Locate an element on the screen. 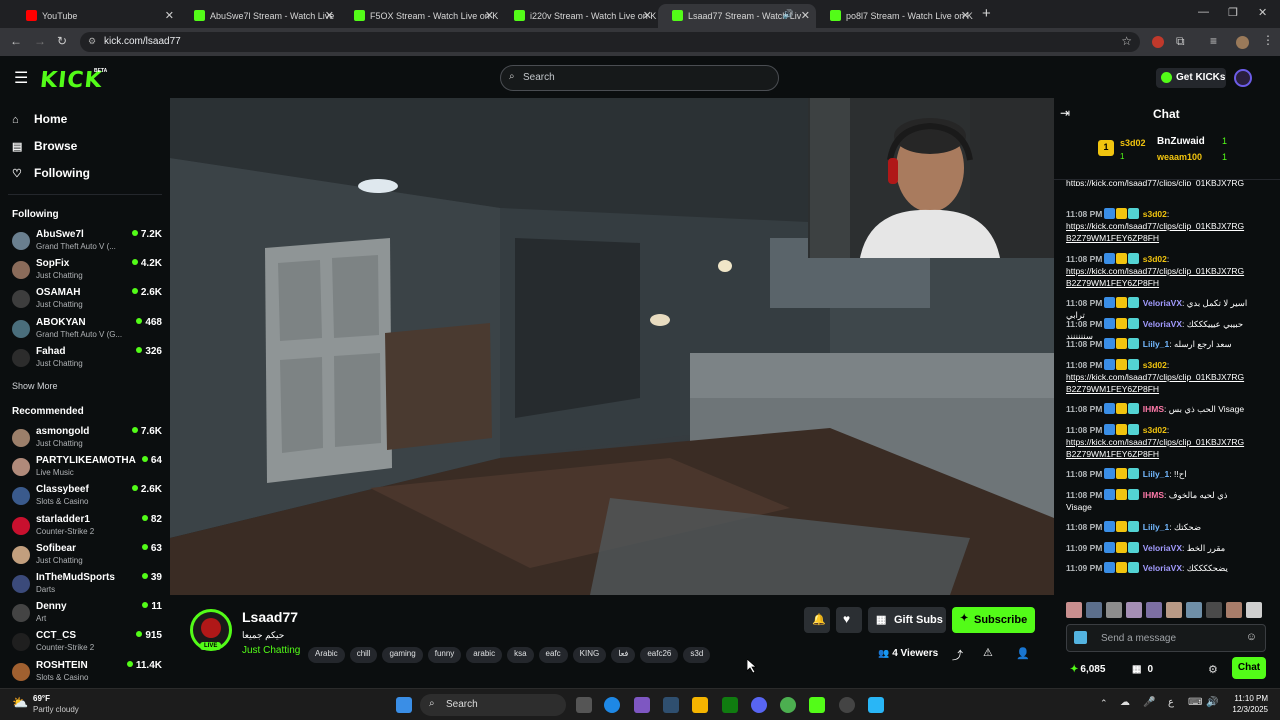 The height and width of the screenshot is (720, 1280). channel-item: OSAMAH Just Chatting 2.6K is located at coordinates (87, 301).